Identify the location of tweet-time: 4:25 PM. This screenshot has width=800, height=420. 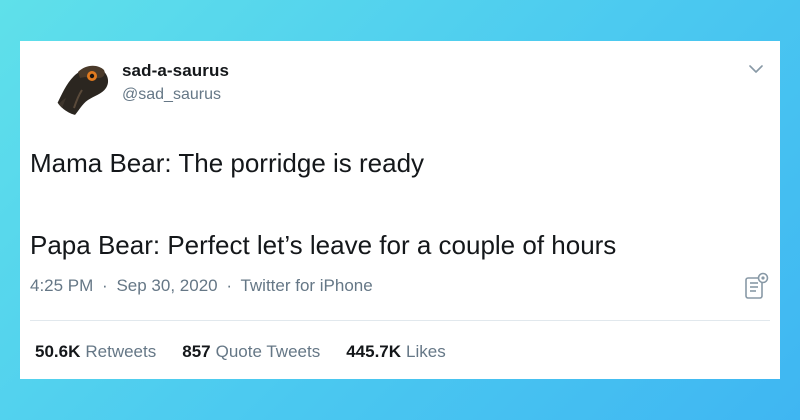
(61, 285).